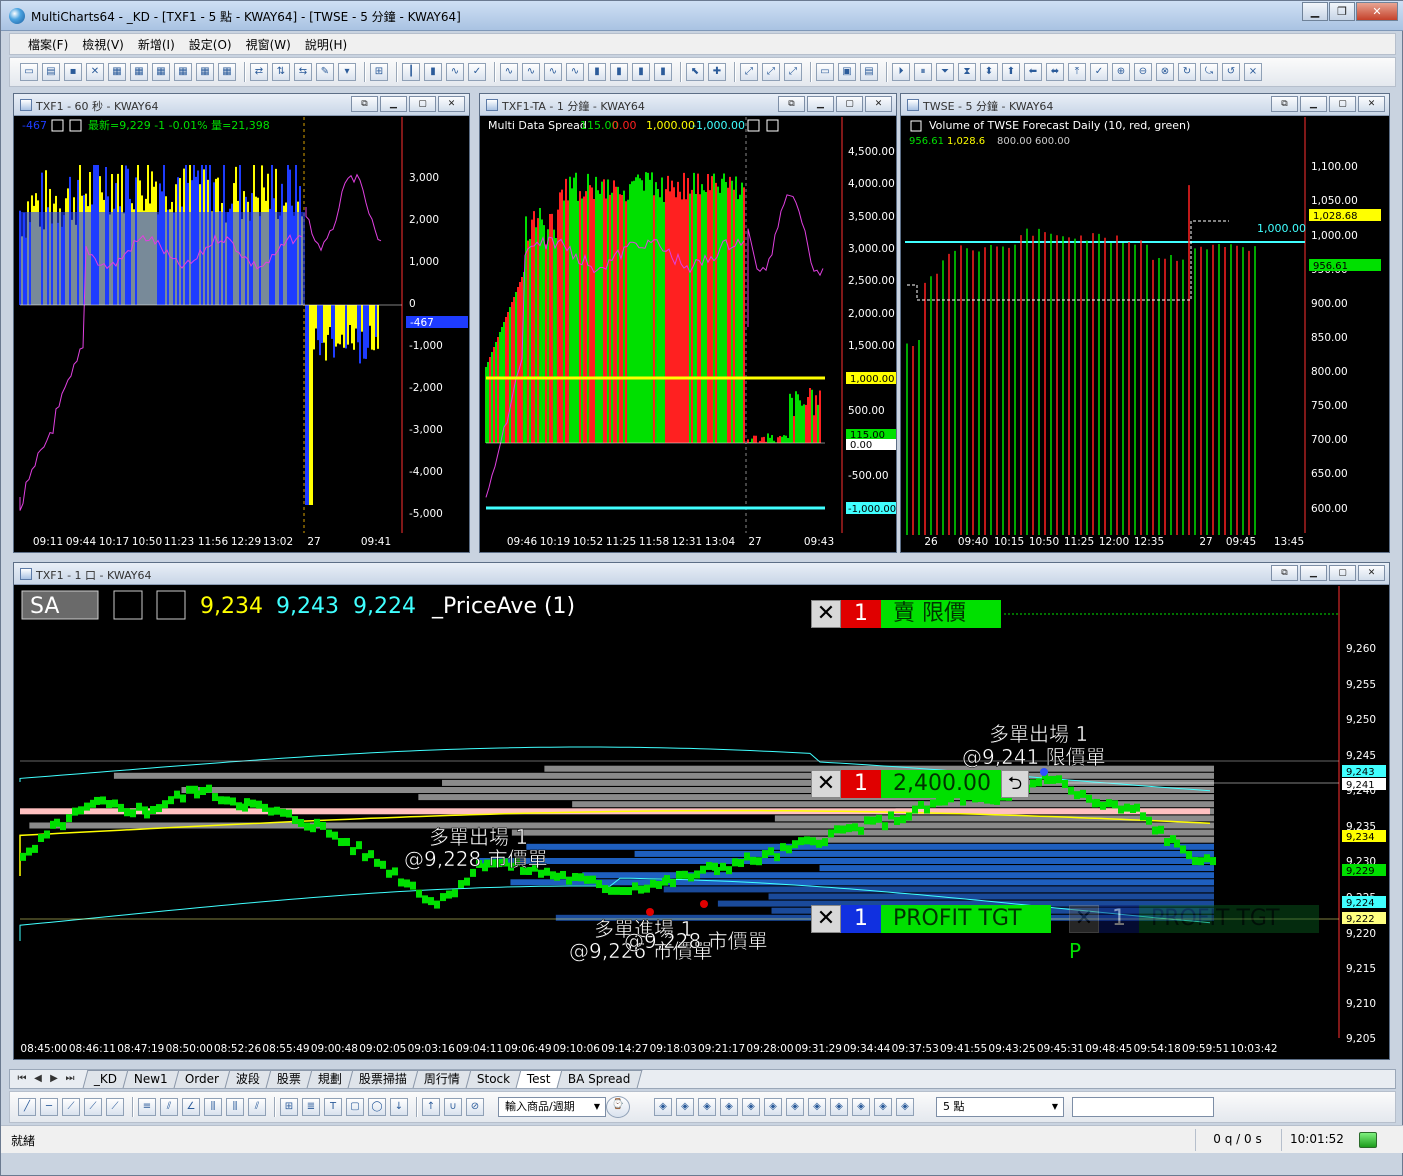 The height and width of the screenshot is (1176, 1403). Describe the element at coordinates (941, 784) in the screenshot. I see `order-label: 2,400.00` at that location.